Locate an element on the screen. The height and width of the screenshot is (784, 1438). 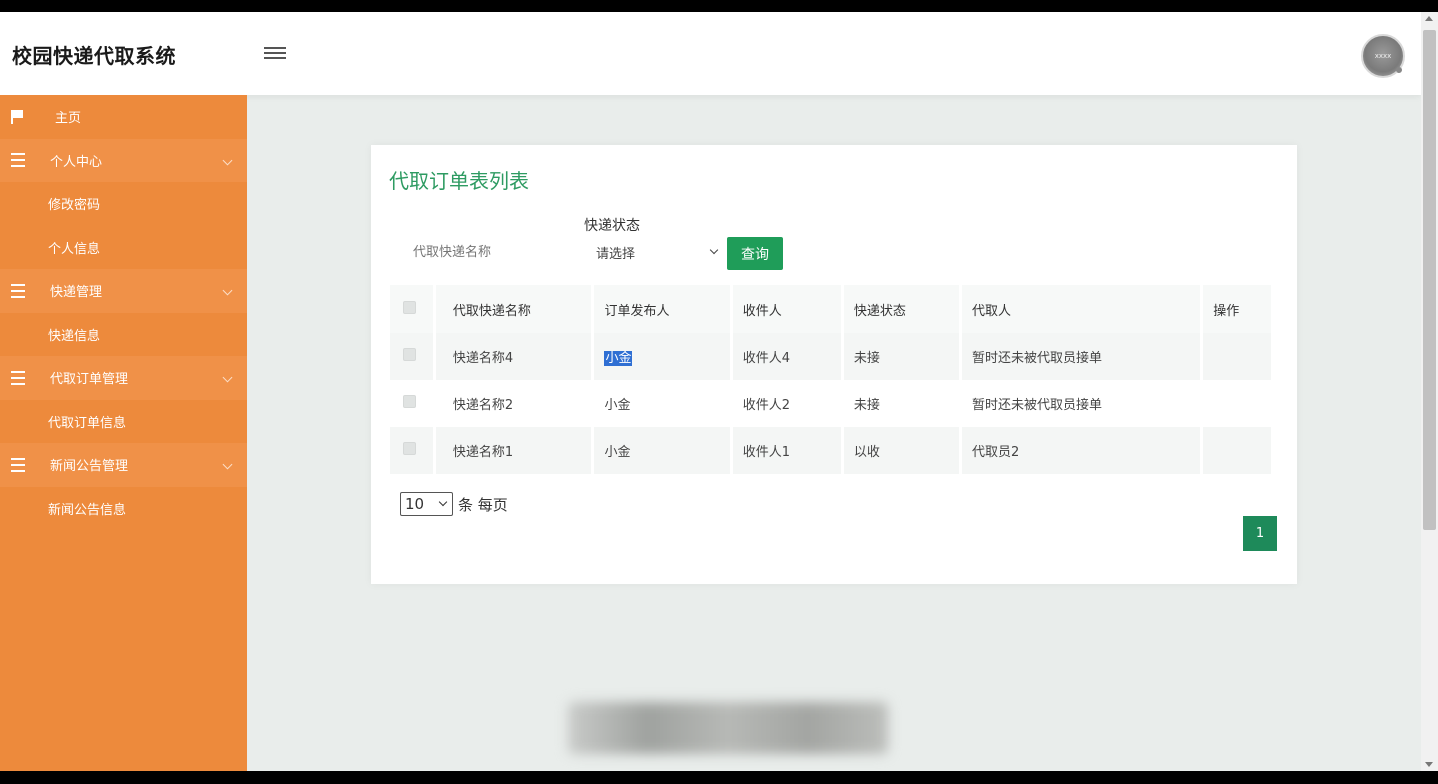
vertical-scrollbar is located at coordinates (1429, 391).